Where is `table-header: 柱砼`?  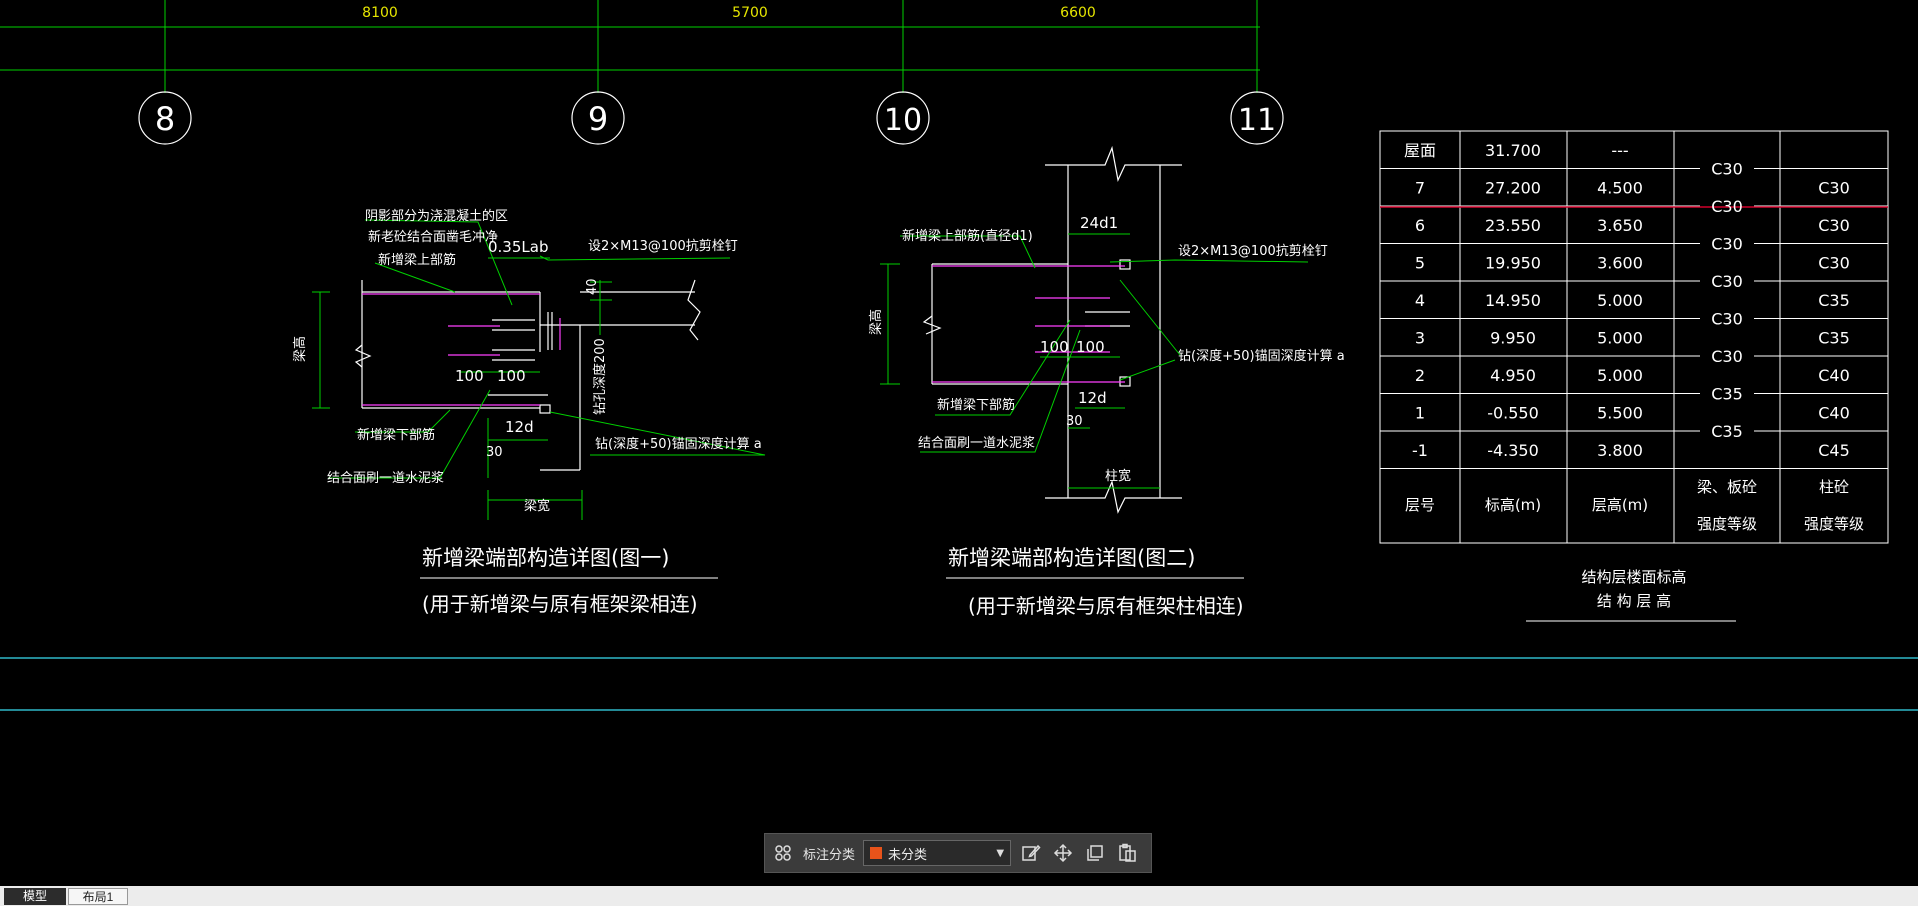 table-header: 柱砼 is located at coordinates (1834, 487).